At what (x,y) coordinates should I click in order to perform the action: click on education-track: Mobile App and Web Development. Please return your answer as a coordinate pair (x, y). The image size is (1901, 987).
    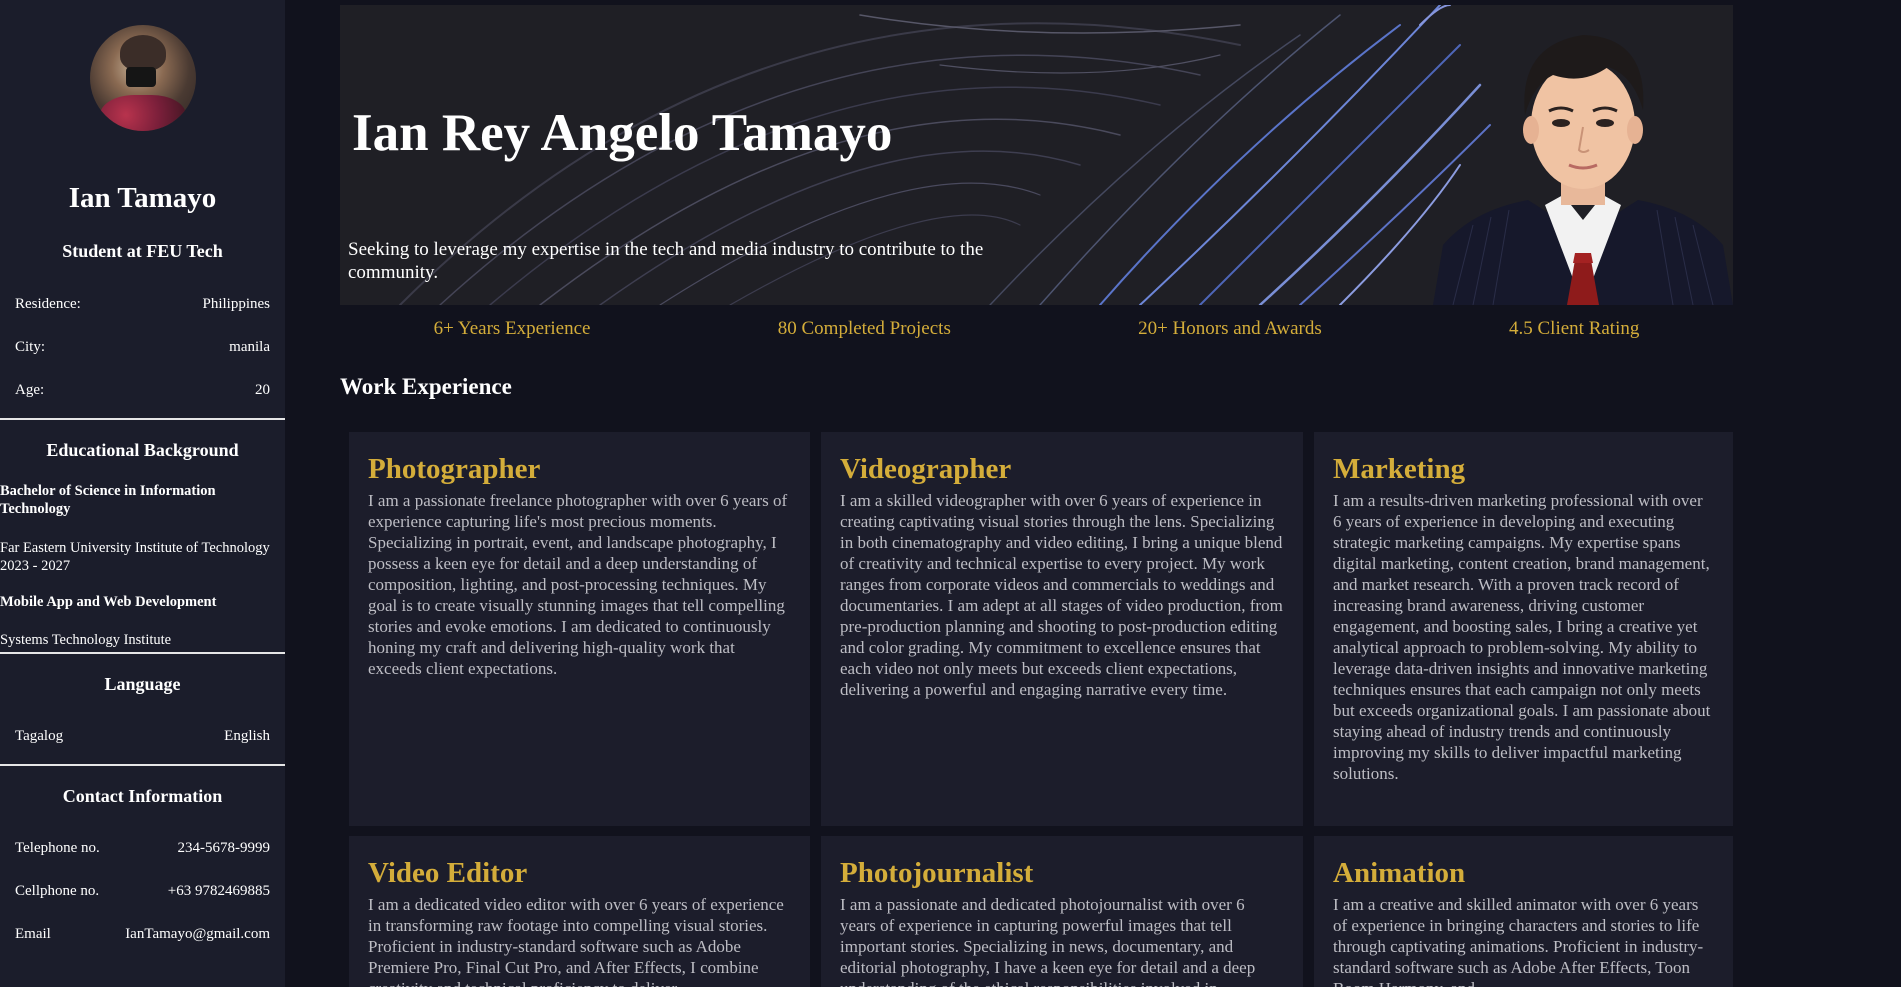
    Looking at the image, I should click on (108, 602).